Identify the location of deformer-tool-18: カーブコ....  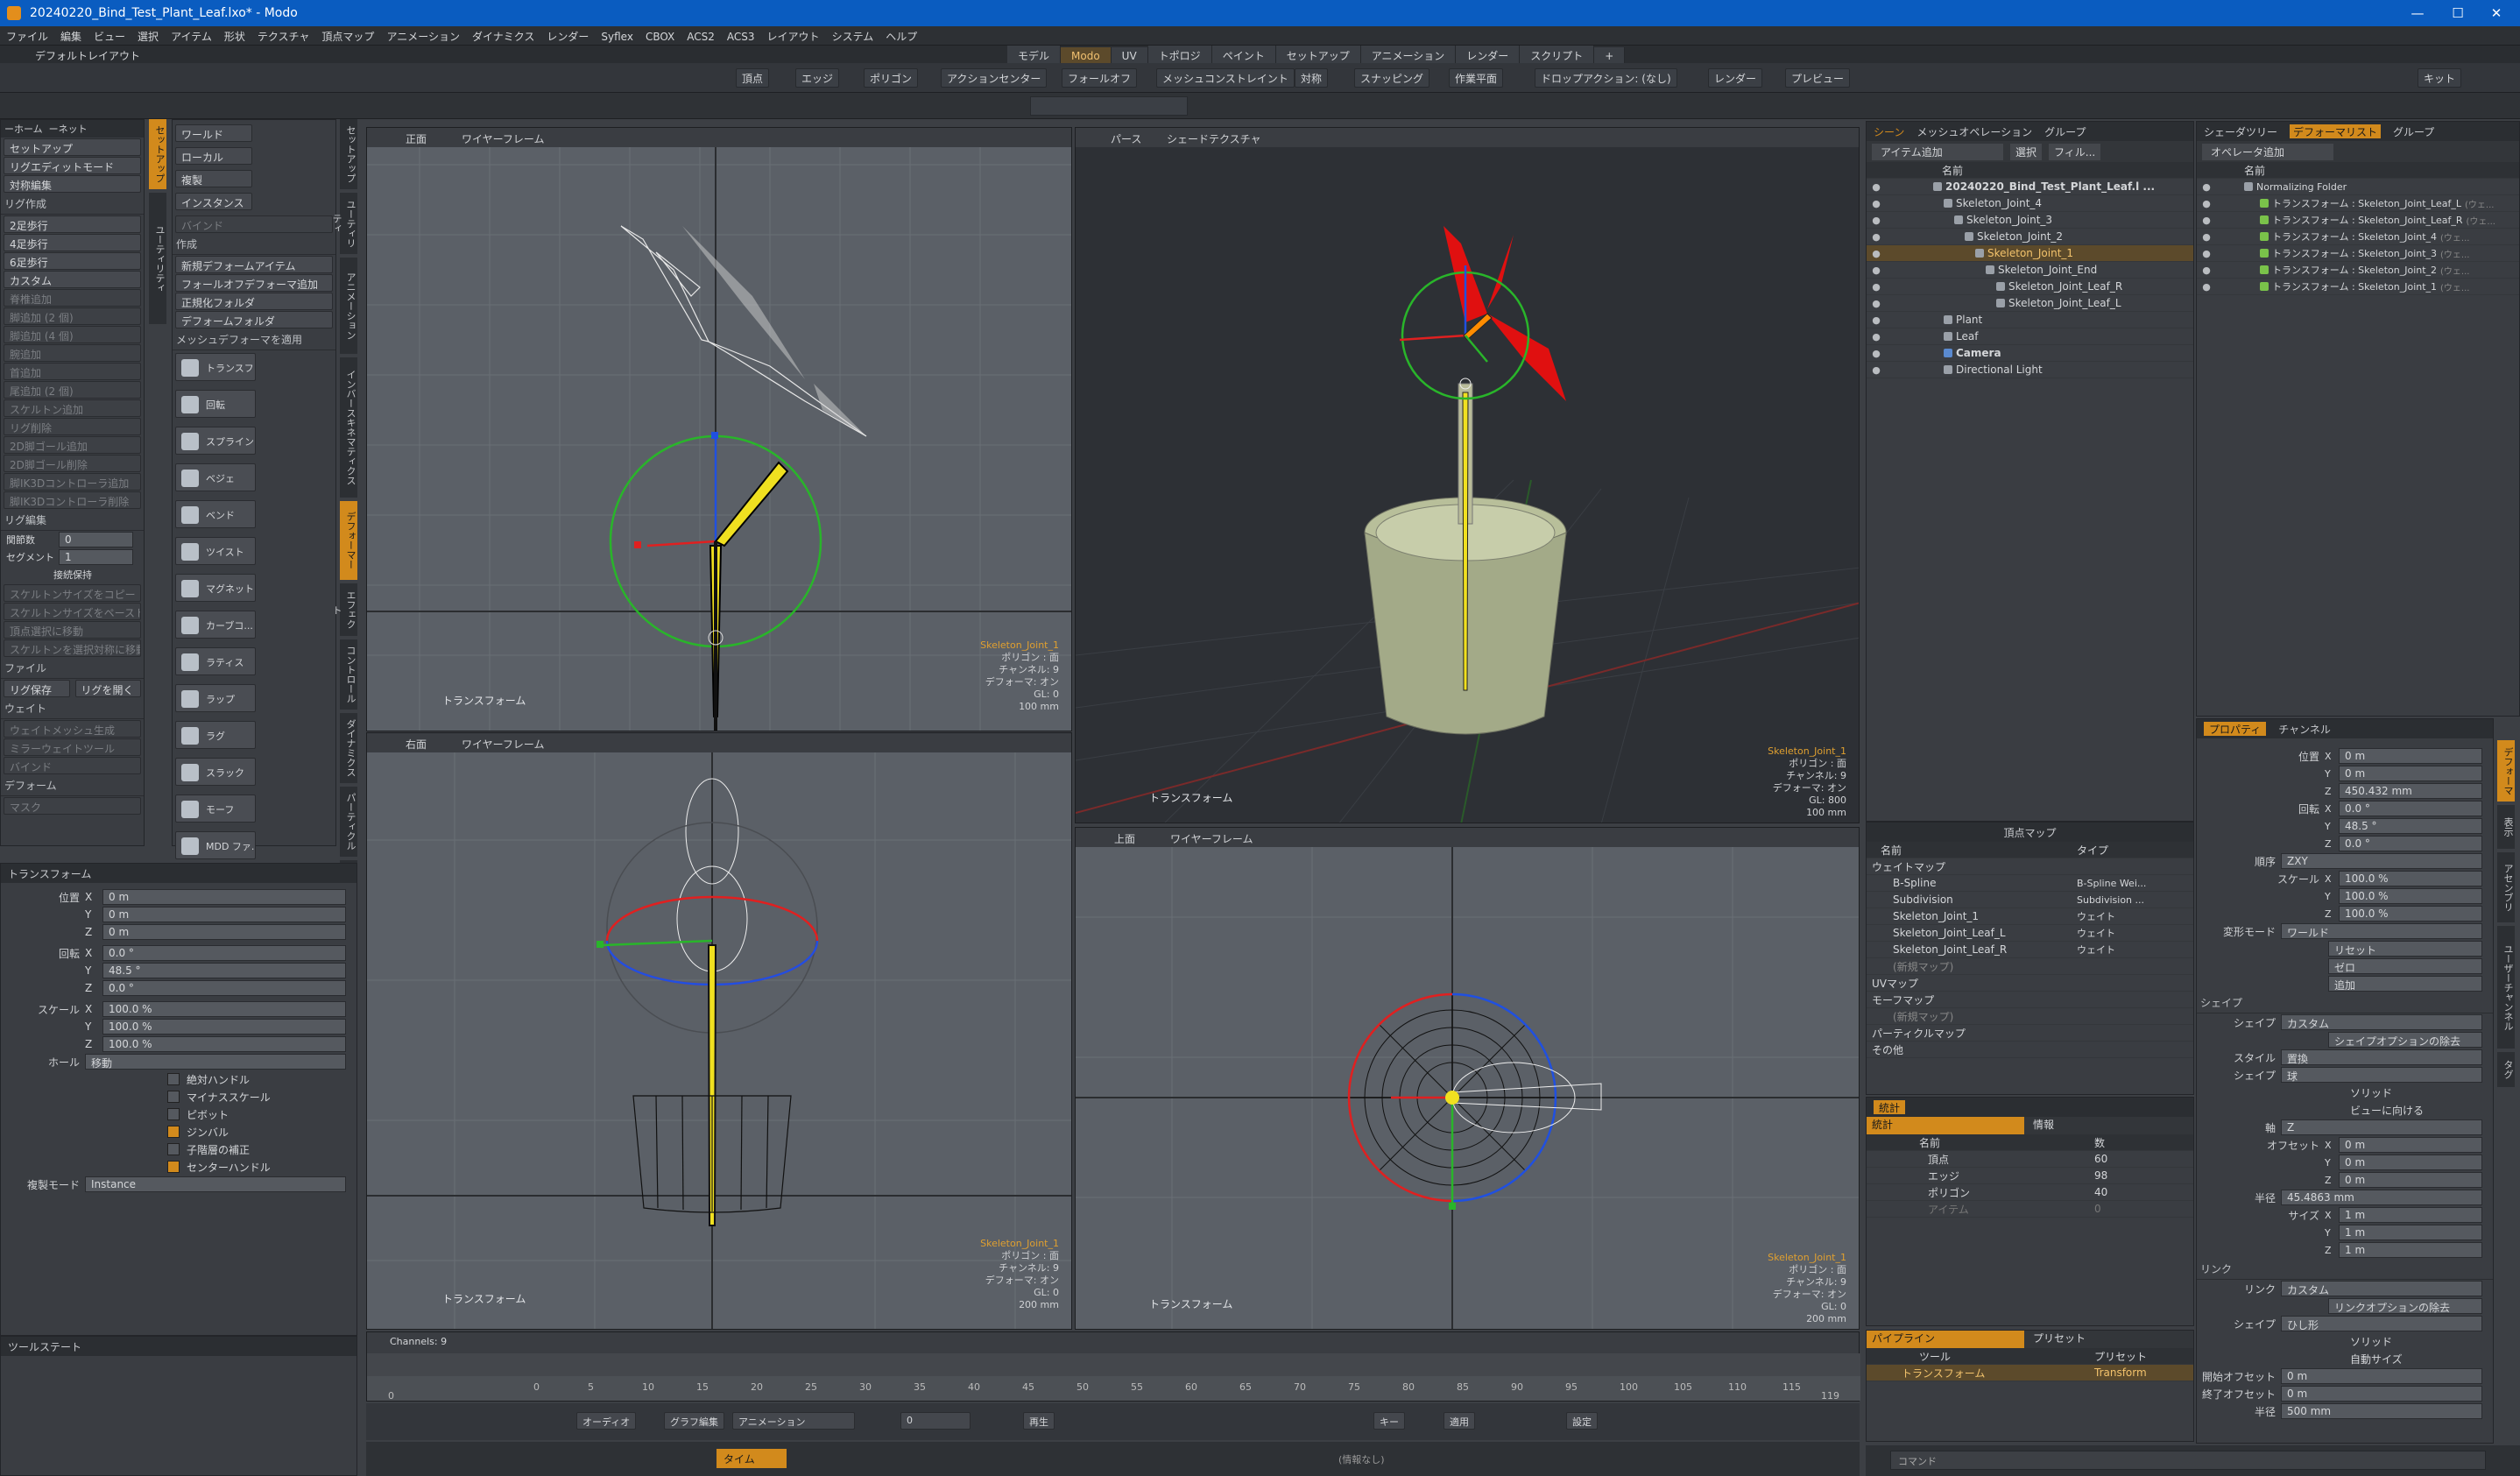
(215, 625).